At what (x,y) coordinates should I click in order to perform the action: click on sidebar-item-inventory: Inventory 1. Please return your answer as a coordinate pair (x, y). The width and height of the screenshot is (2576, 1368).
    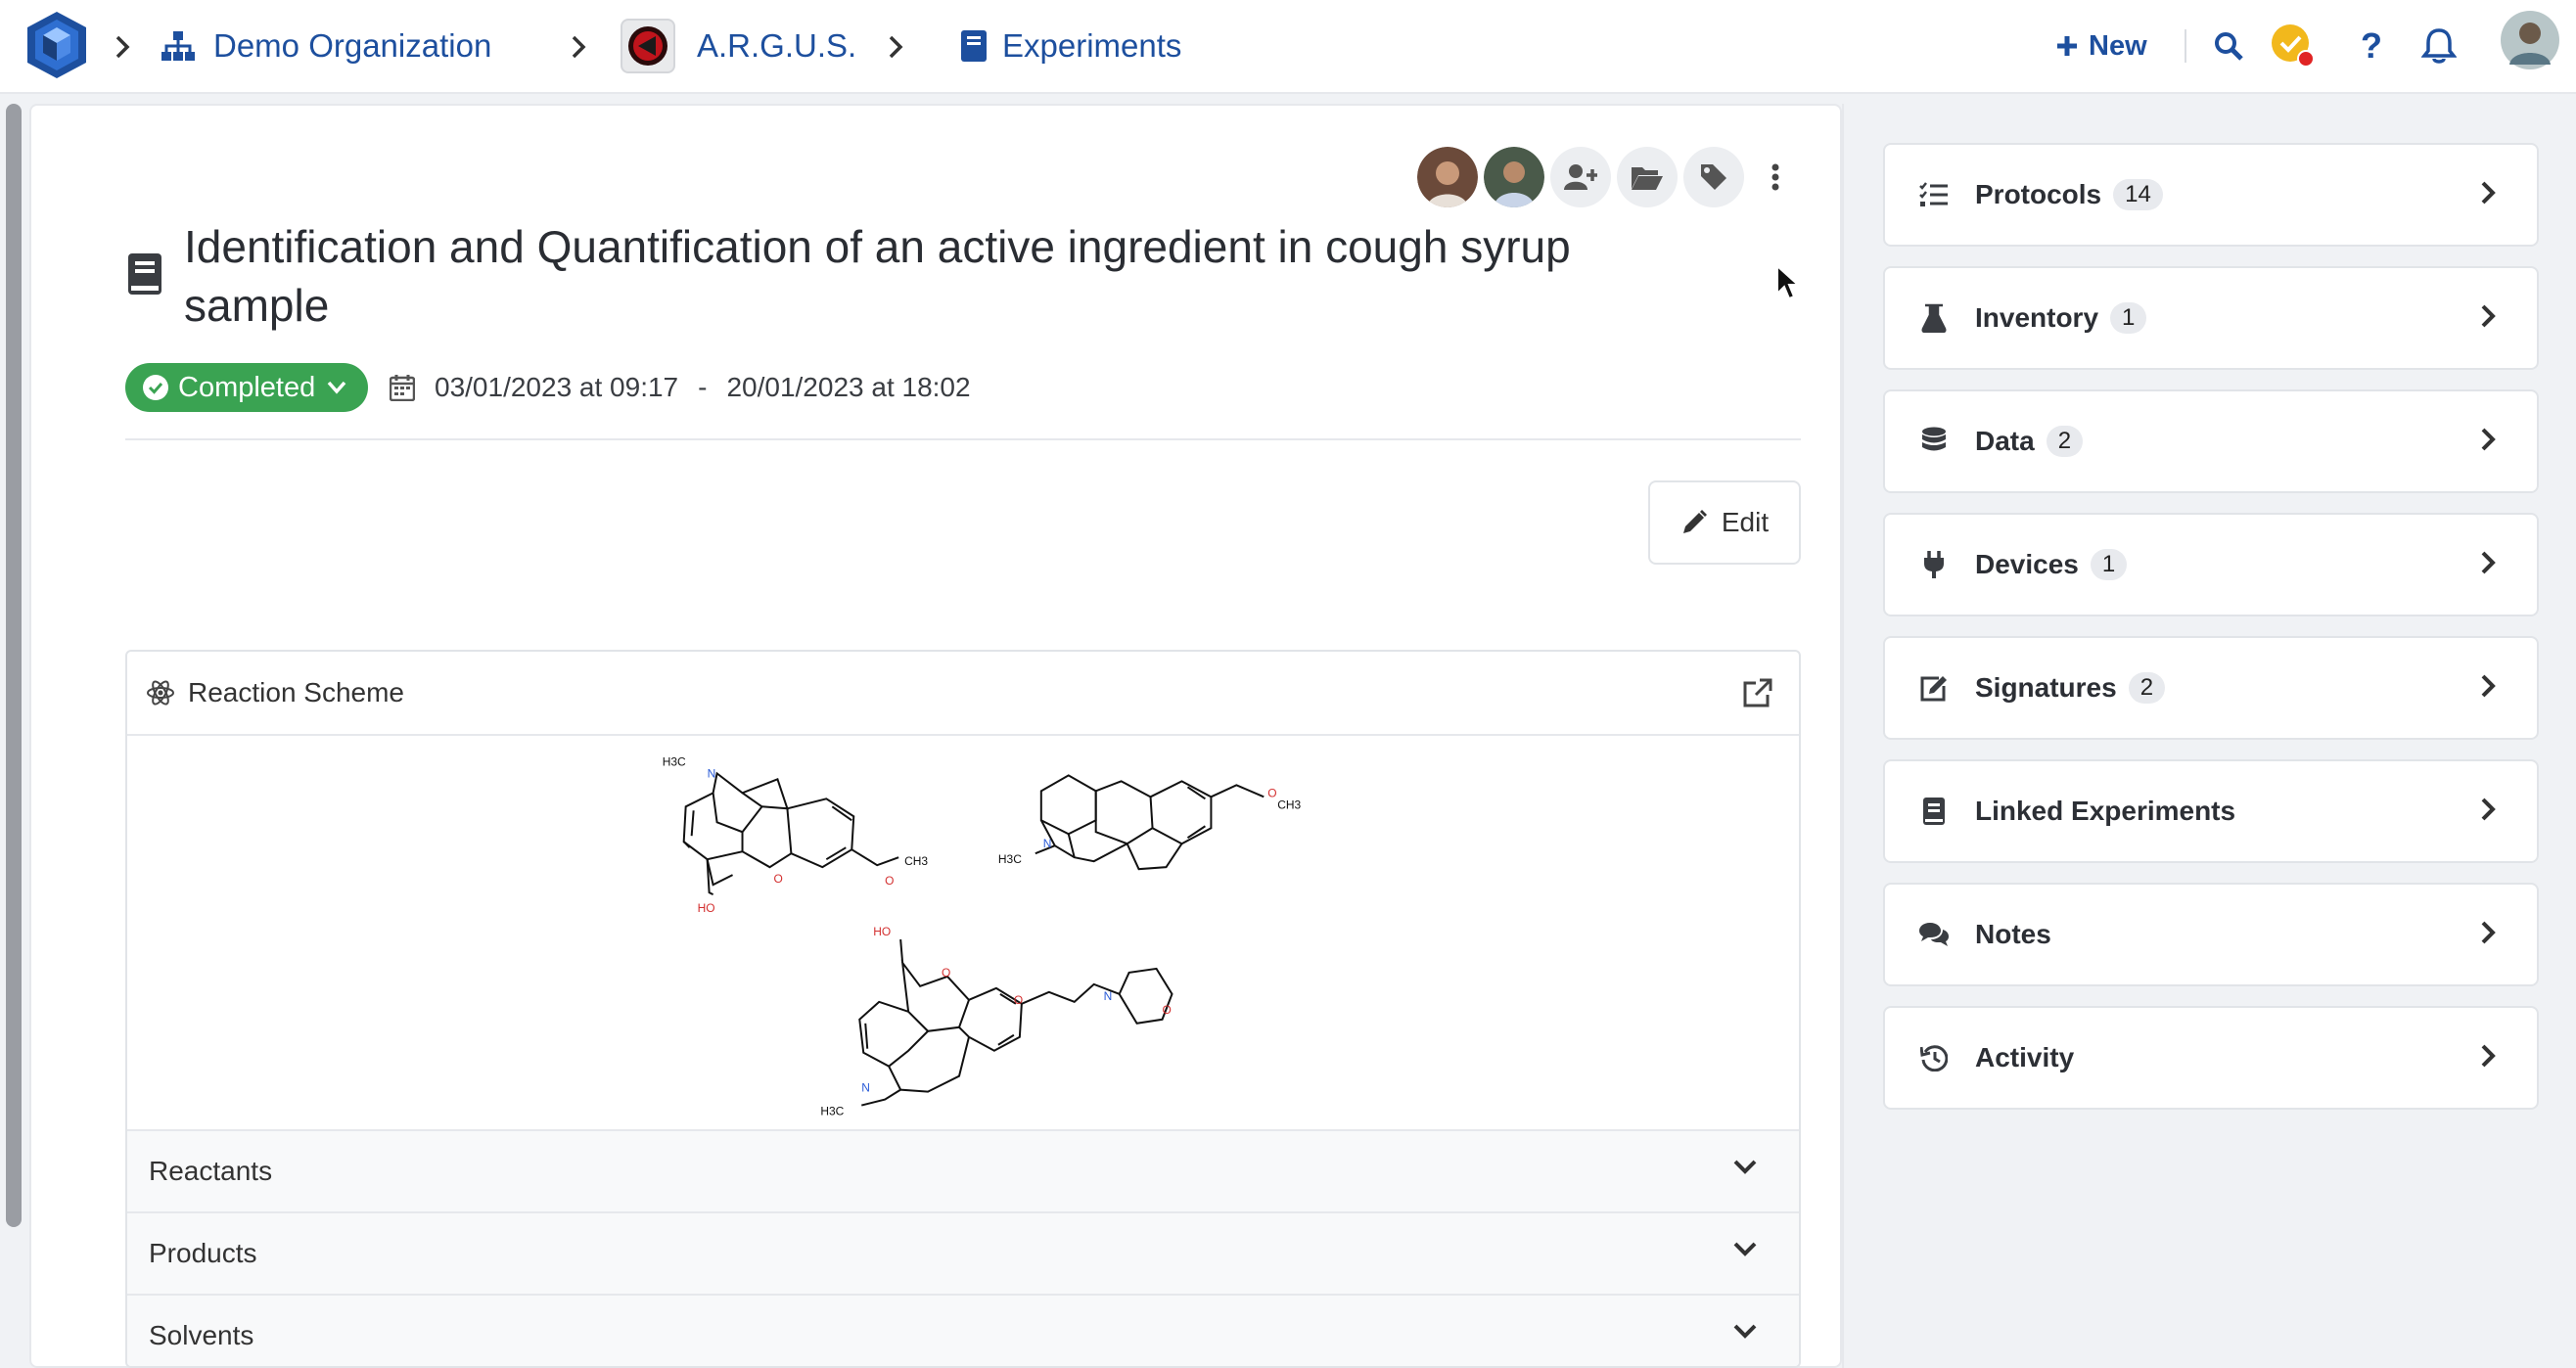
    Looking at the image, I should click on (2211, 318).